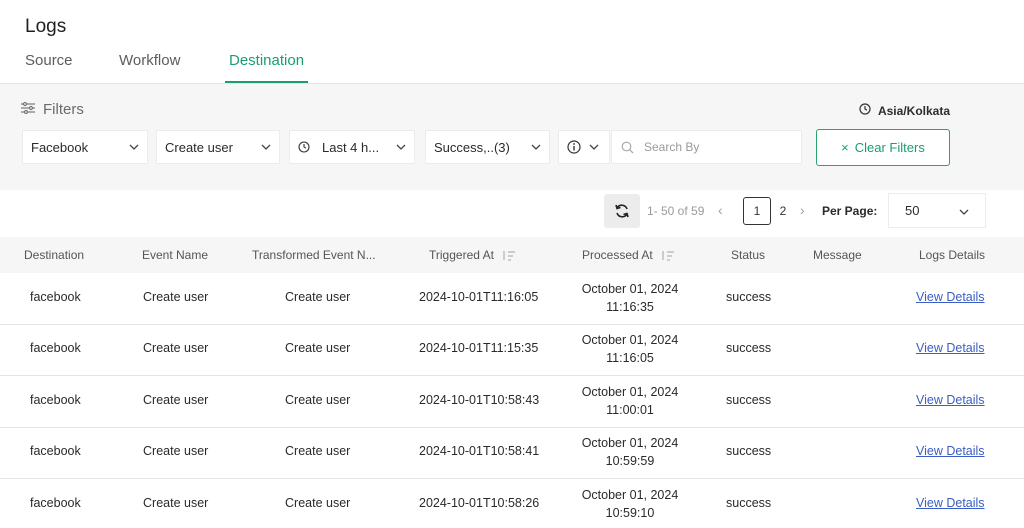 The width and height of the screenshot is (1024, 528). Describe the element at coordinates (630, 307) in the screenshot. I see `processed-time: 11:16:35` at that location.